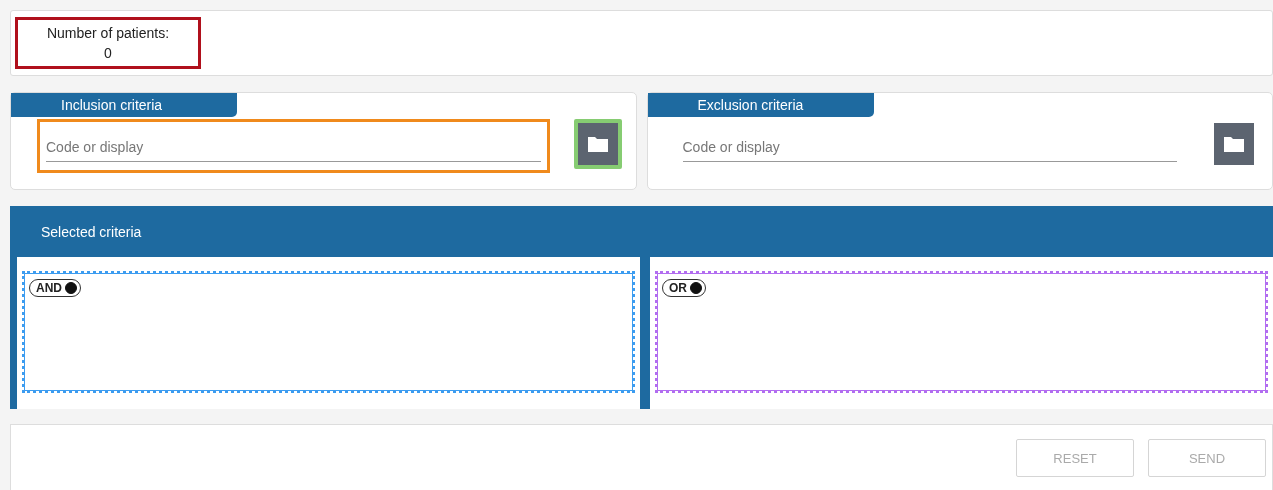 This screenshot has height=490, width=1273. What do you see at coordinates (760, 105) in the screenshot?
I see `criteria-title: Exclusion criteria` at bounding box center [760, 105].